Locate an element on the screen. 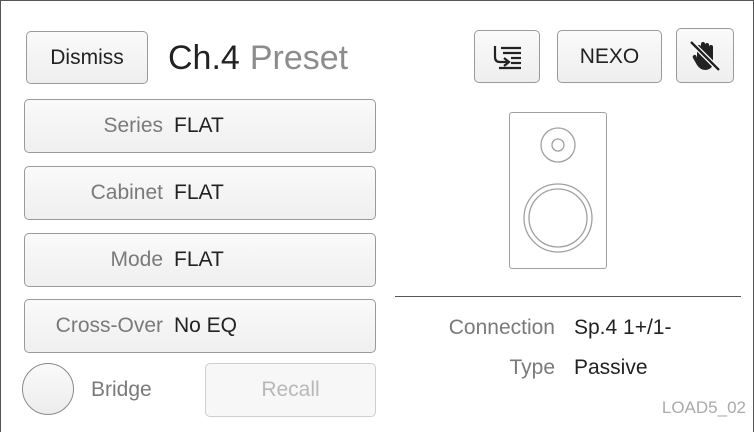 This screenshot has width=754, height=433. bridge-toggle is located at coordinates (48, 389).